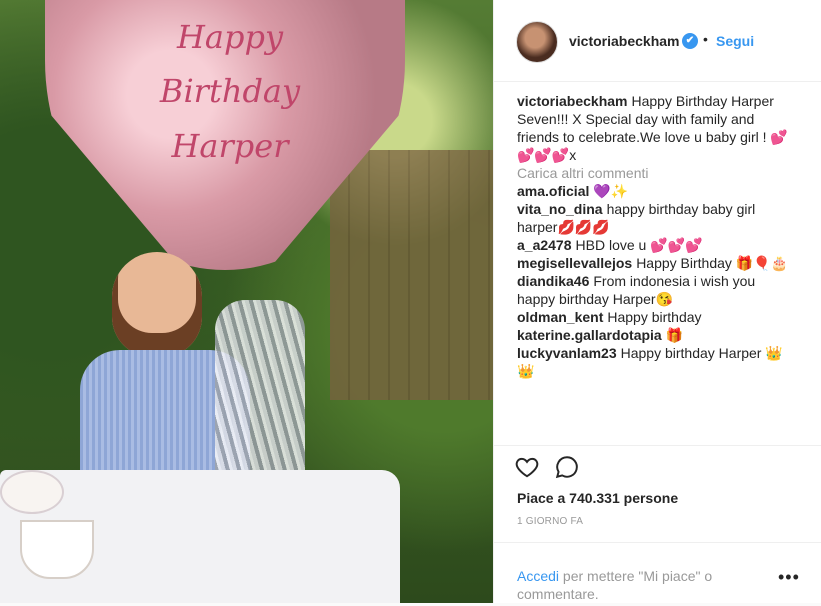 The width and height of the screenshot is (821, 606). Describe the element at coordinates (789, 577) in the screenshot. I see `more-options-icon: •••` at that location.